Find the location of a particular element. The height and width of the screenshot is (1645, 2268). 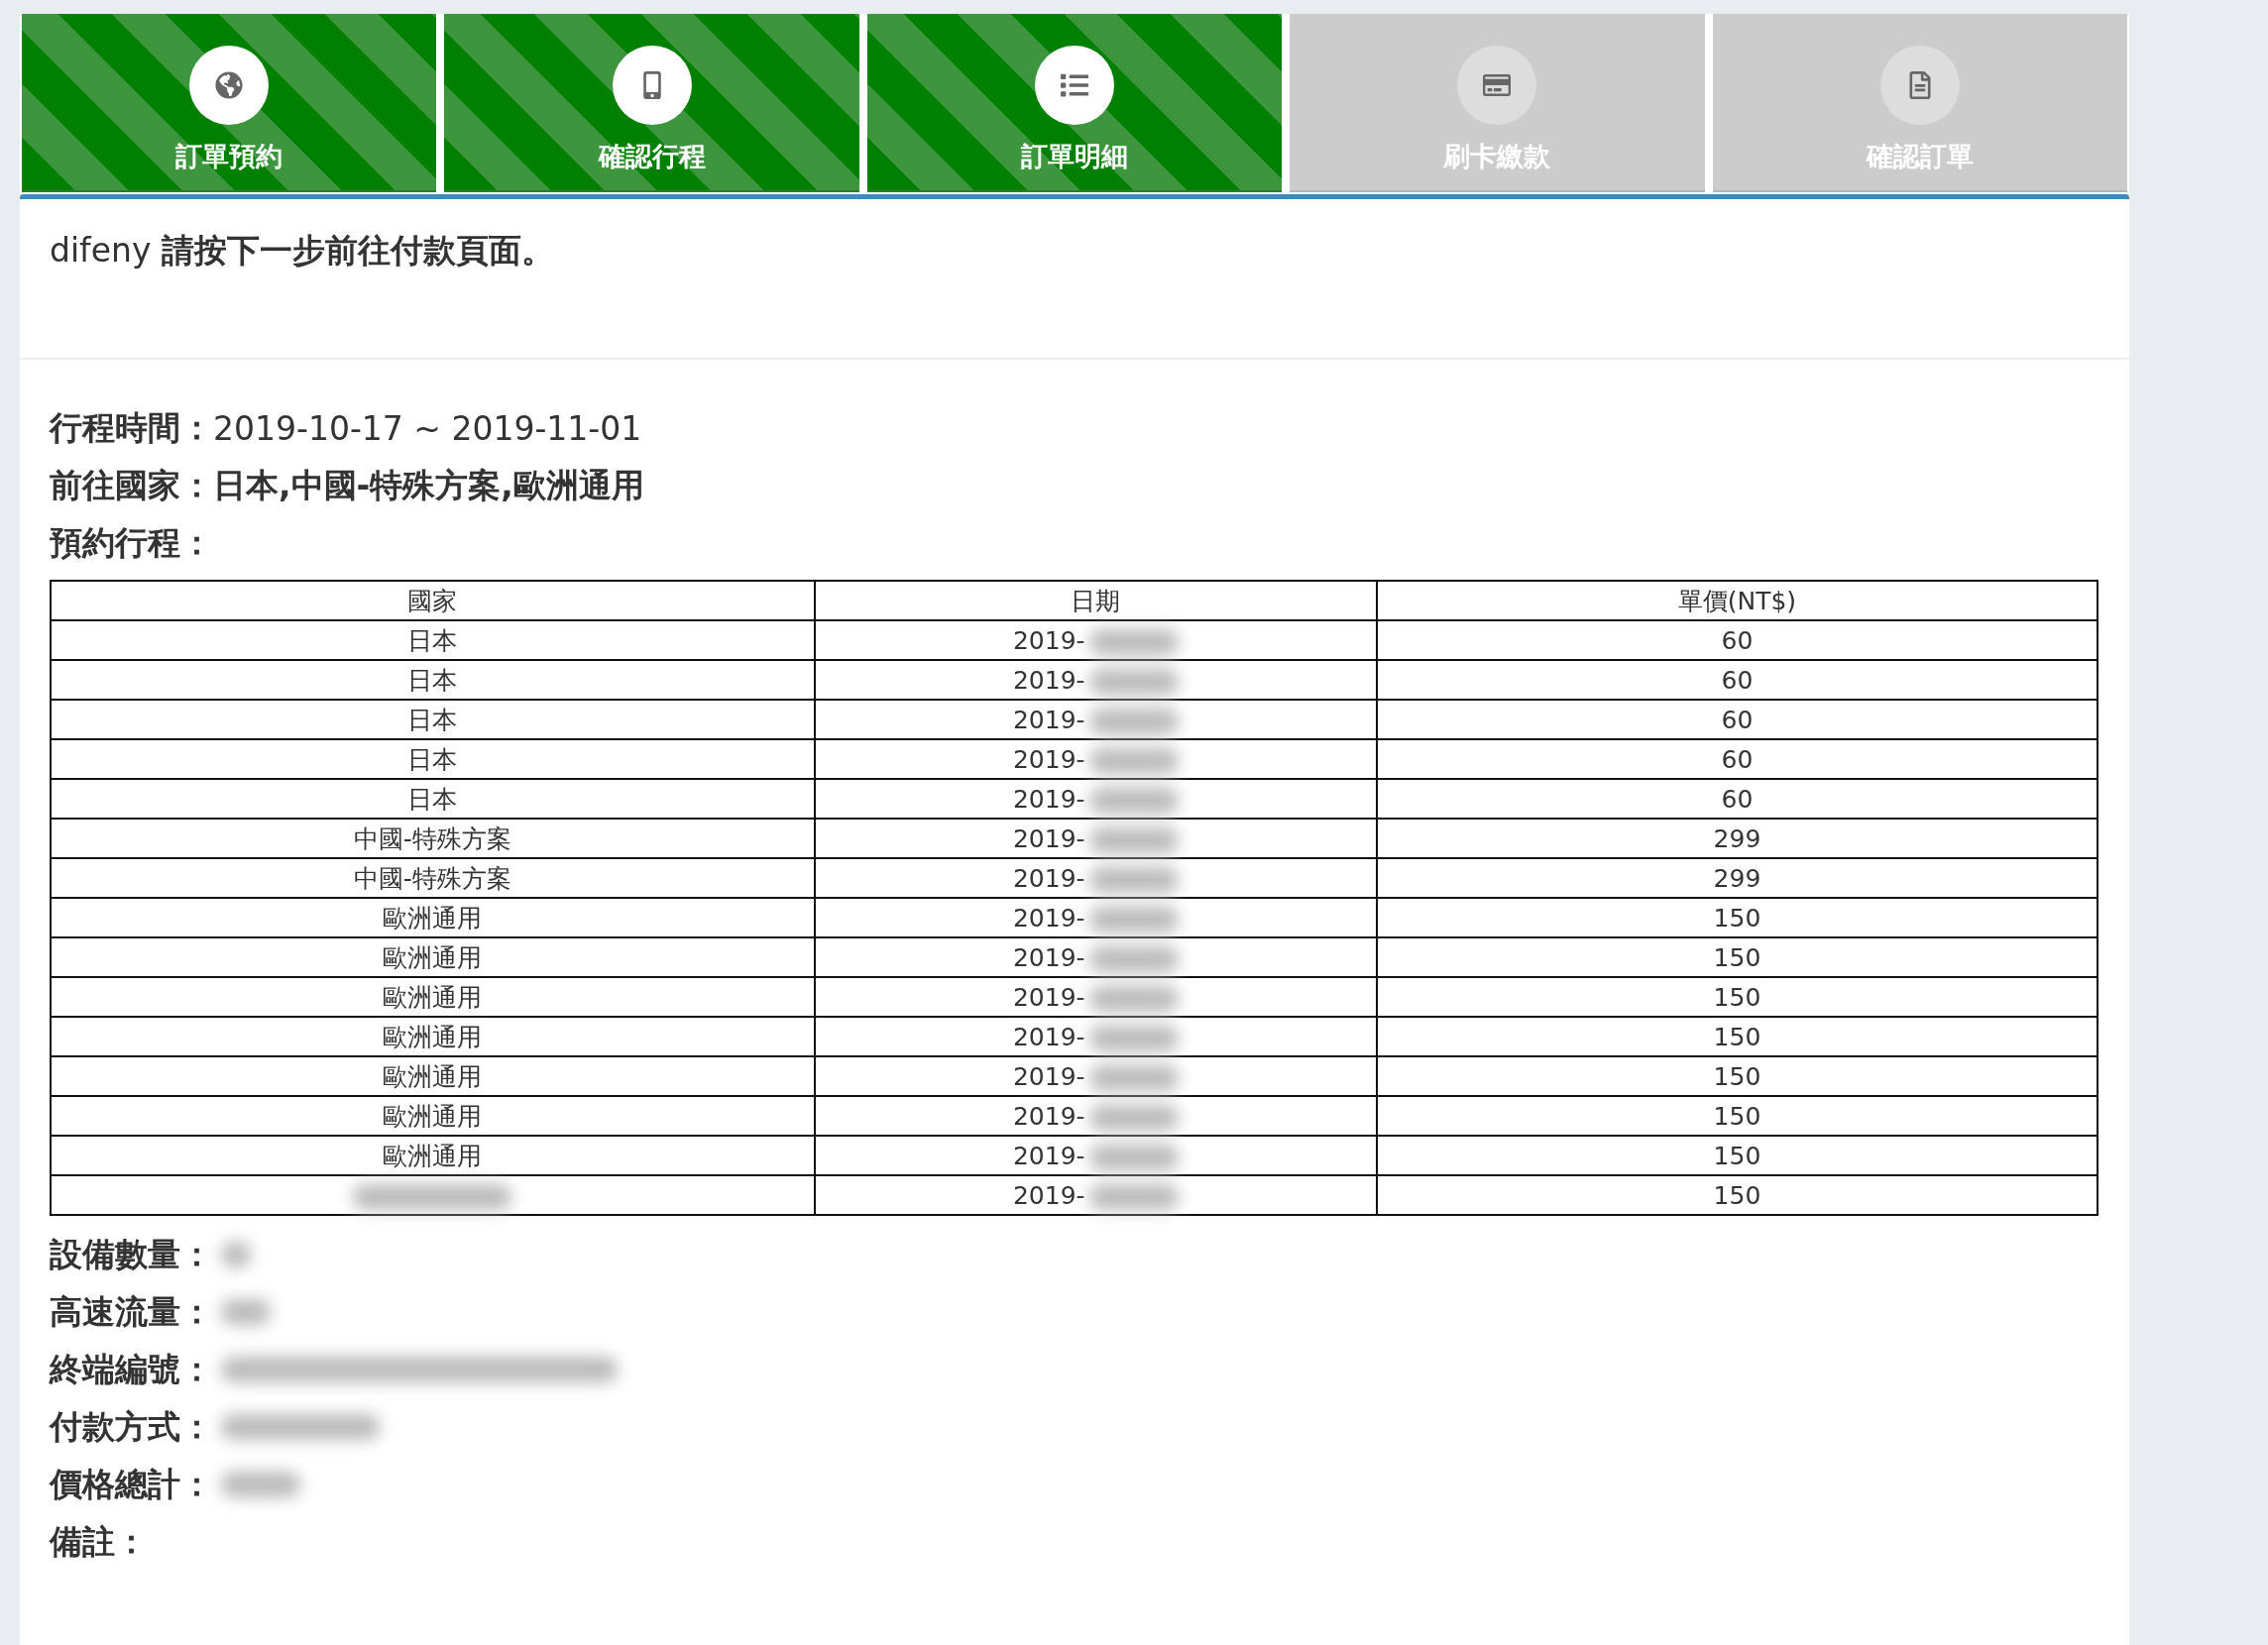

field-label: 價格總計： is located at coordinates (131, 1484).